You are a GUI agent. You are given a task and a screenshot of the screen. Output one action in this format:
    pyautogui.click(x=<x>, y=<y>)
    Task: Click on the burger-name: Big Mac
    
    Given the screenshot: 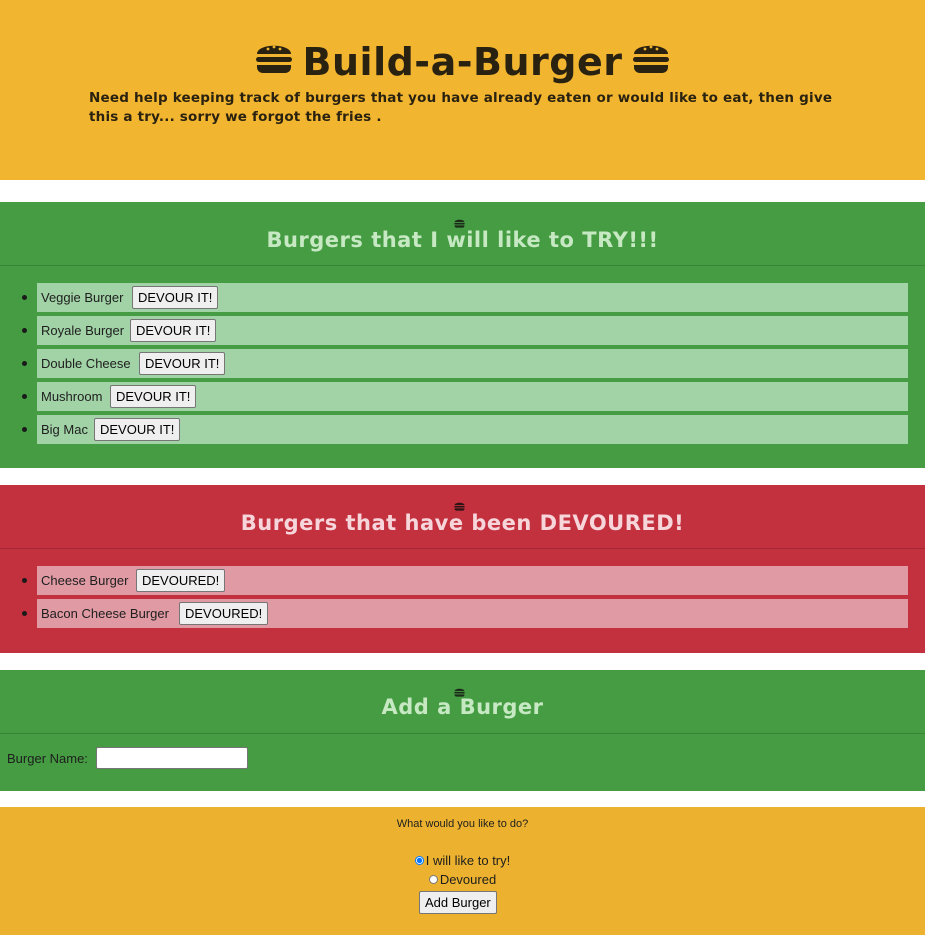 What is the action you would take?
    pyautogui.click(x=64, y=429)
    